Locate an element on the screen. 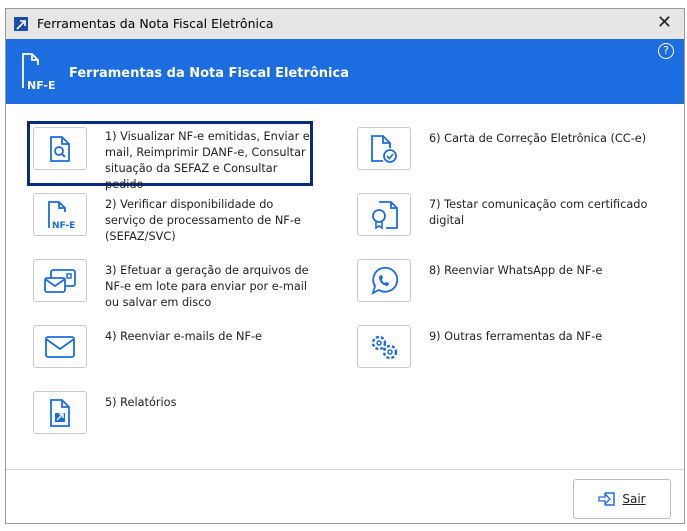 The width and height of the screenshot is (687, 531). exit-label: Sair is located at coordinates (634, 499).